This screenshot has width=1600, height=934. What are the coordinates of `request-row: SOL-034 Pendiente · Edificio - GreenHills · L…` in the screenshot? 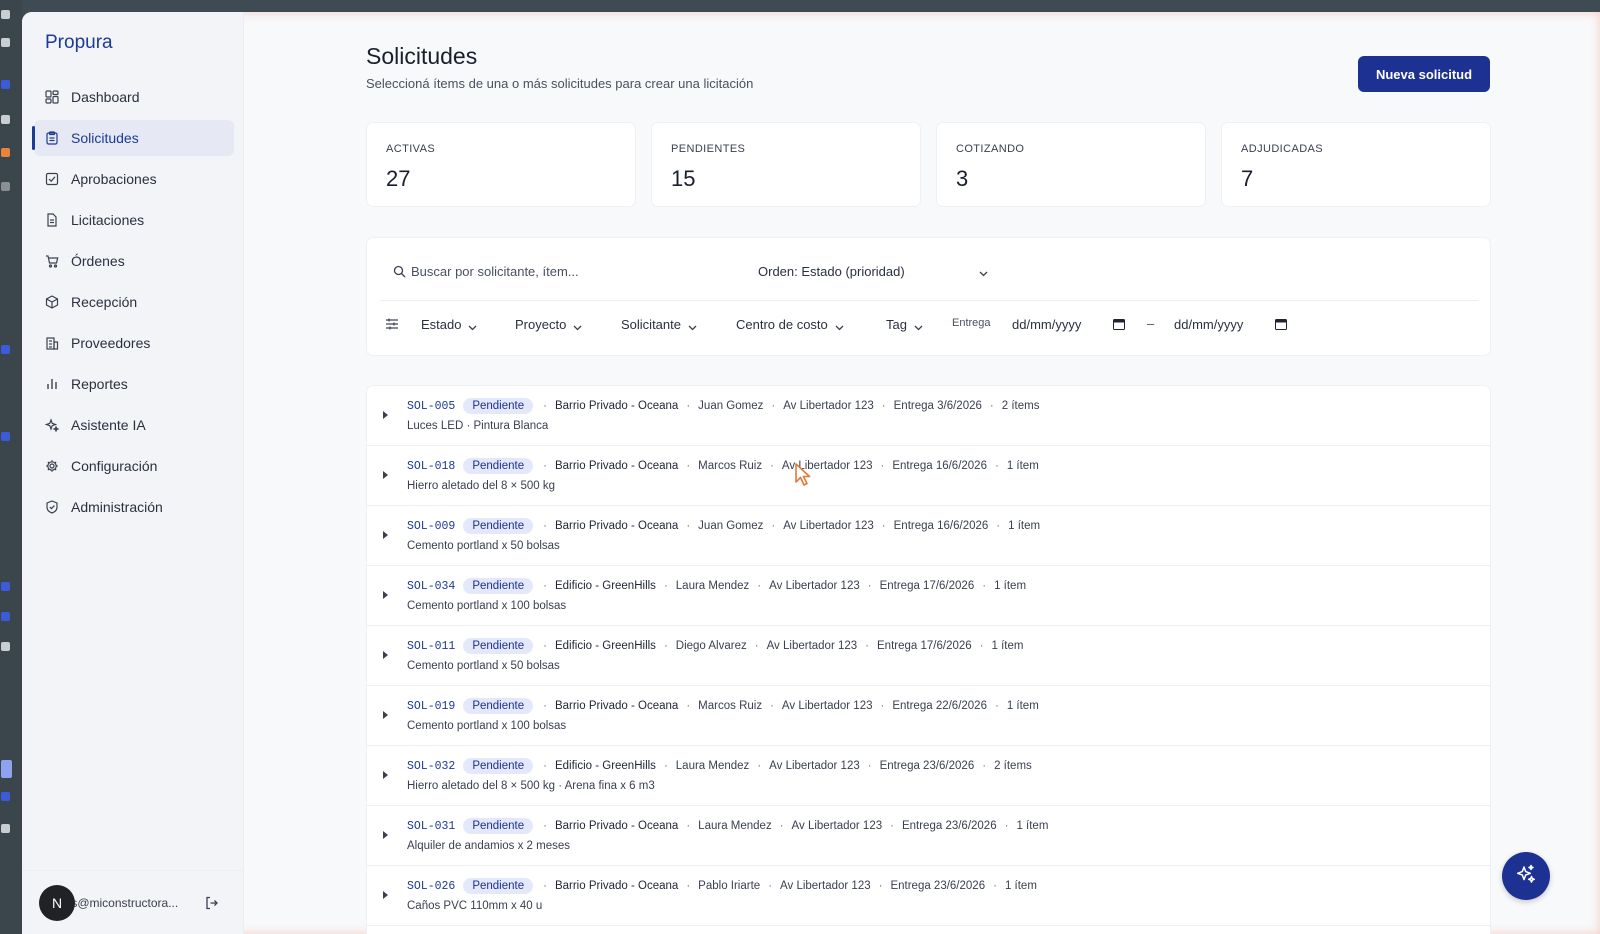 It's located at (928, 596).